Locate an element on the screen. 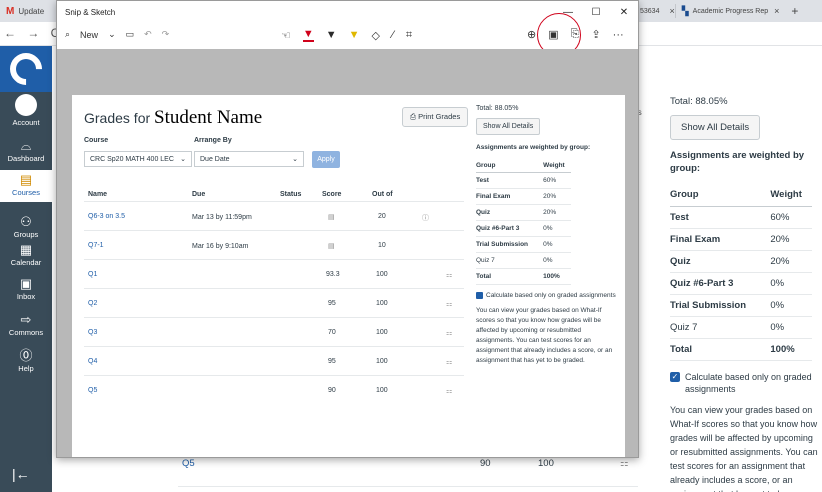  weights-group: Quiz is located at coordinates (510, 212).